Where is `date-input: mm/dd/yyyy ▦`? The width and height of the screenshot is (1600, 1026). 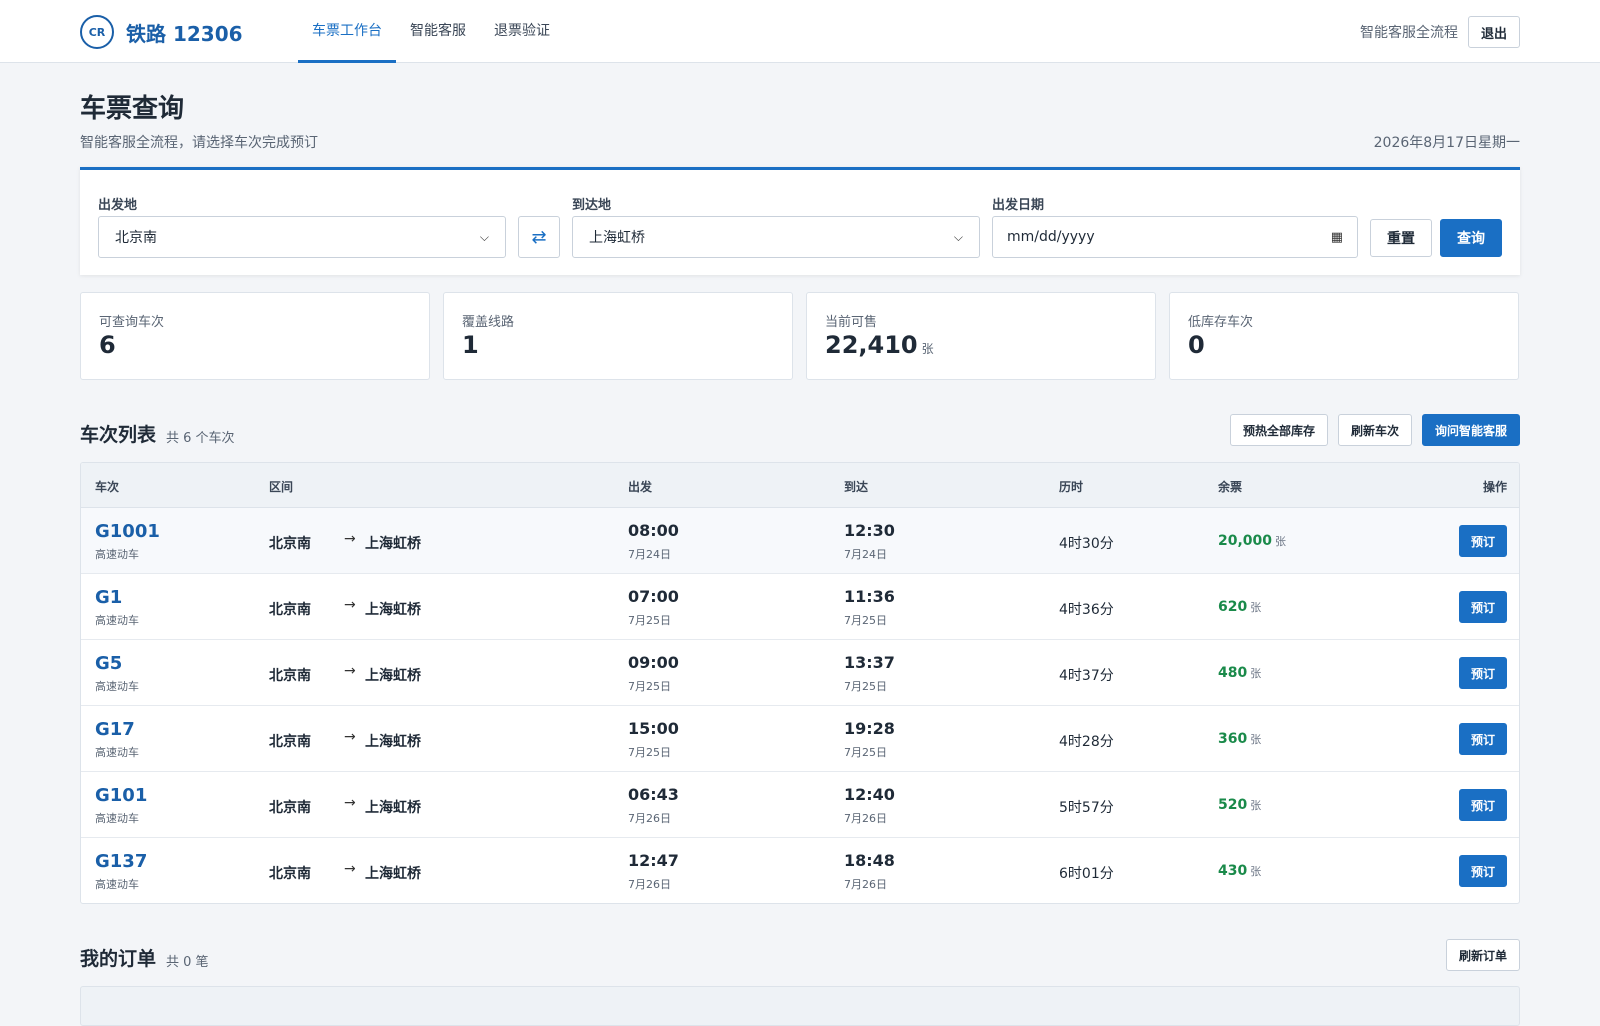
date-input: mm/dd/yyyy ▦ is located at coordinates (1175, 237).